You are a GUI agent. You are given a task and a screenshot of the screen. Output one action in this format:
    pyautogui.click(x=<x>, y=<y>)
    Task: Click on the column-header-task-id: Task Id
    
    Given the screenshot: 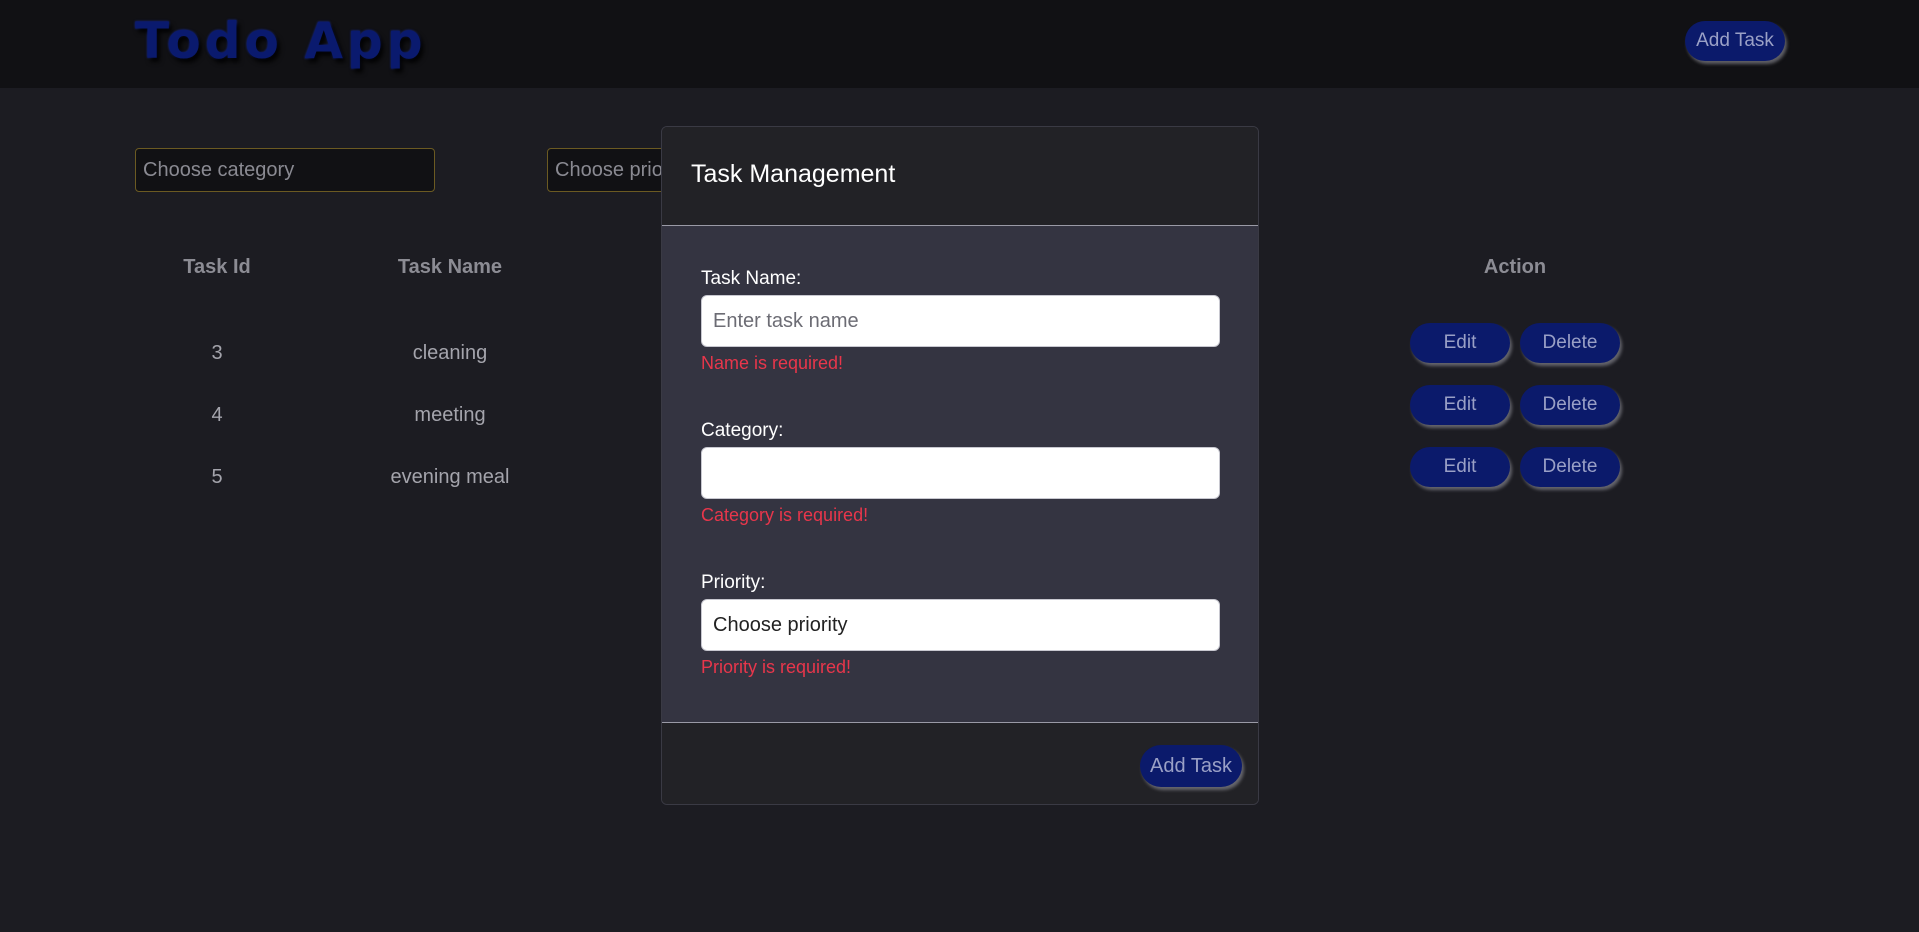 What is the action you would take?
    pyautogui.click(x=217, y=267)
    